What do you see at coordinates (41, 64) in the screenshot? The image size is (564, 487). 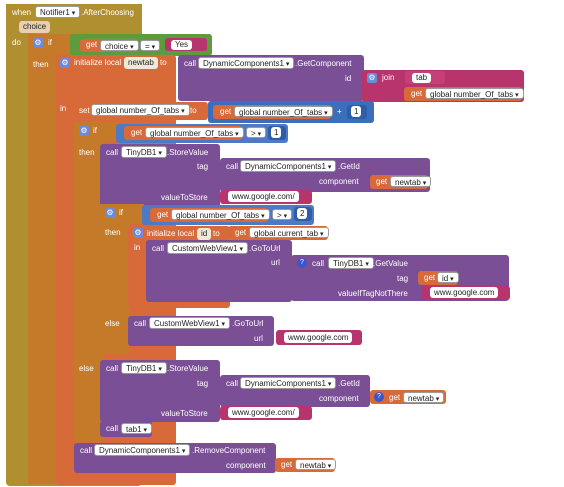 I see `if1-then-label: then` at bounding box center [41, 64].